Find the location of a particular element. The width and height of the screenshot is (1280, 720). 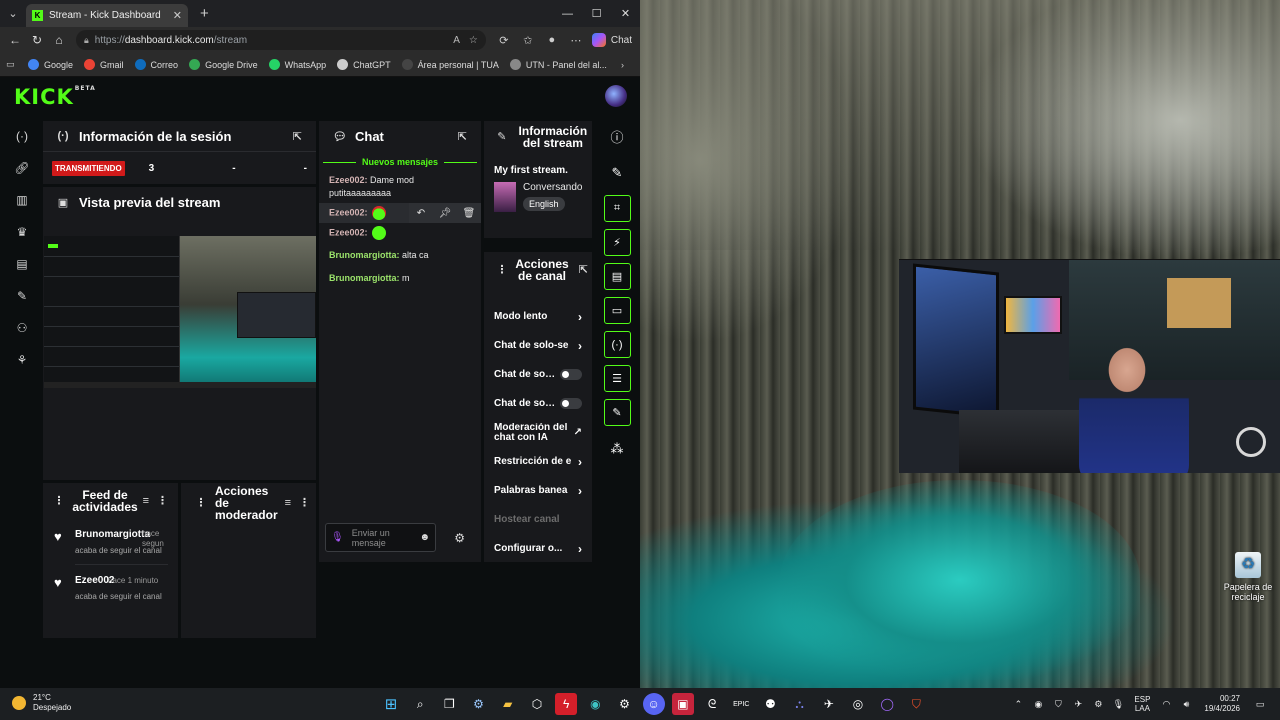

bookmark-google: Google is located at coordinates (50, 64).